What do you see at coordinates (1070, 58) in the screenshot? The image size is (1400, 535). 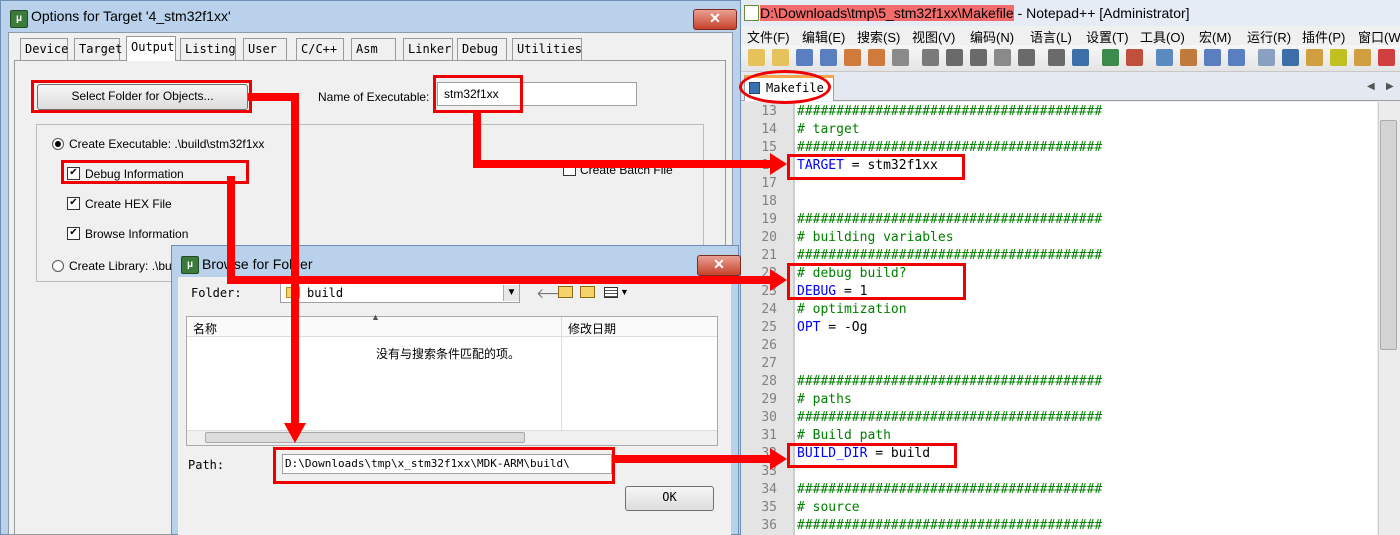 I see `toolbar` at bounding box center [1070, 58].